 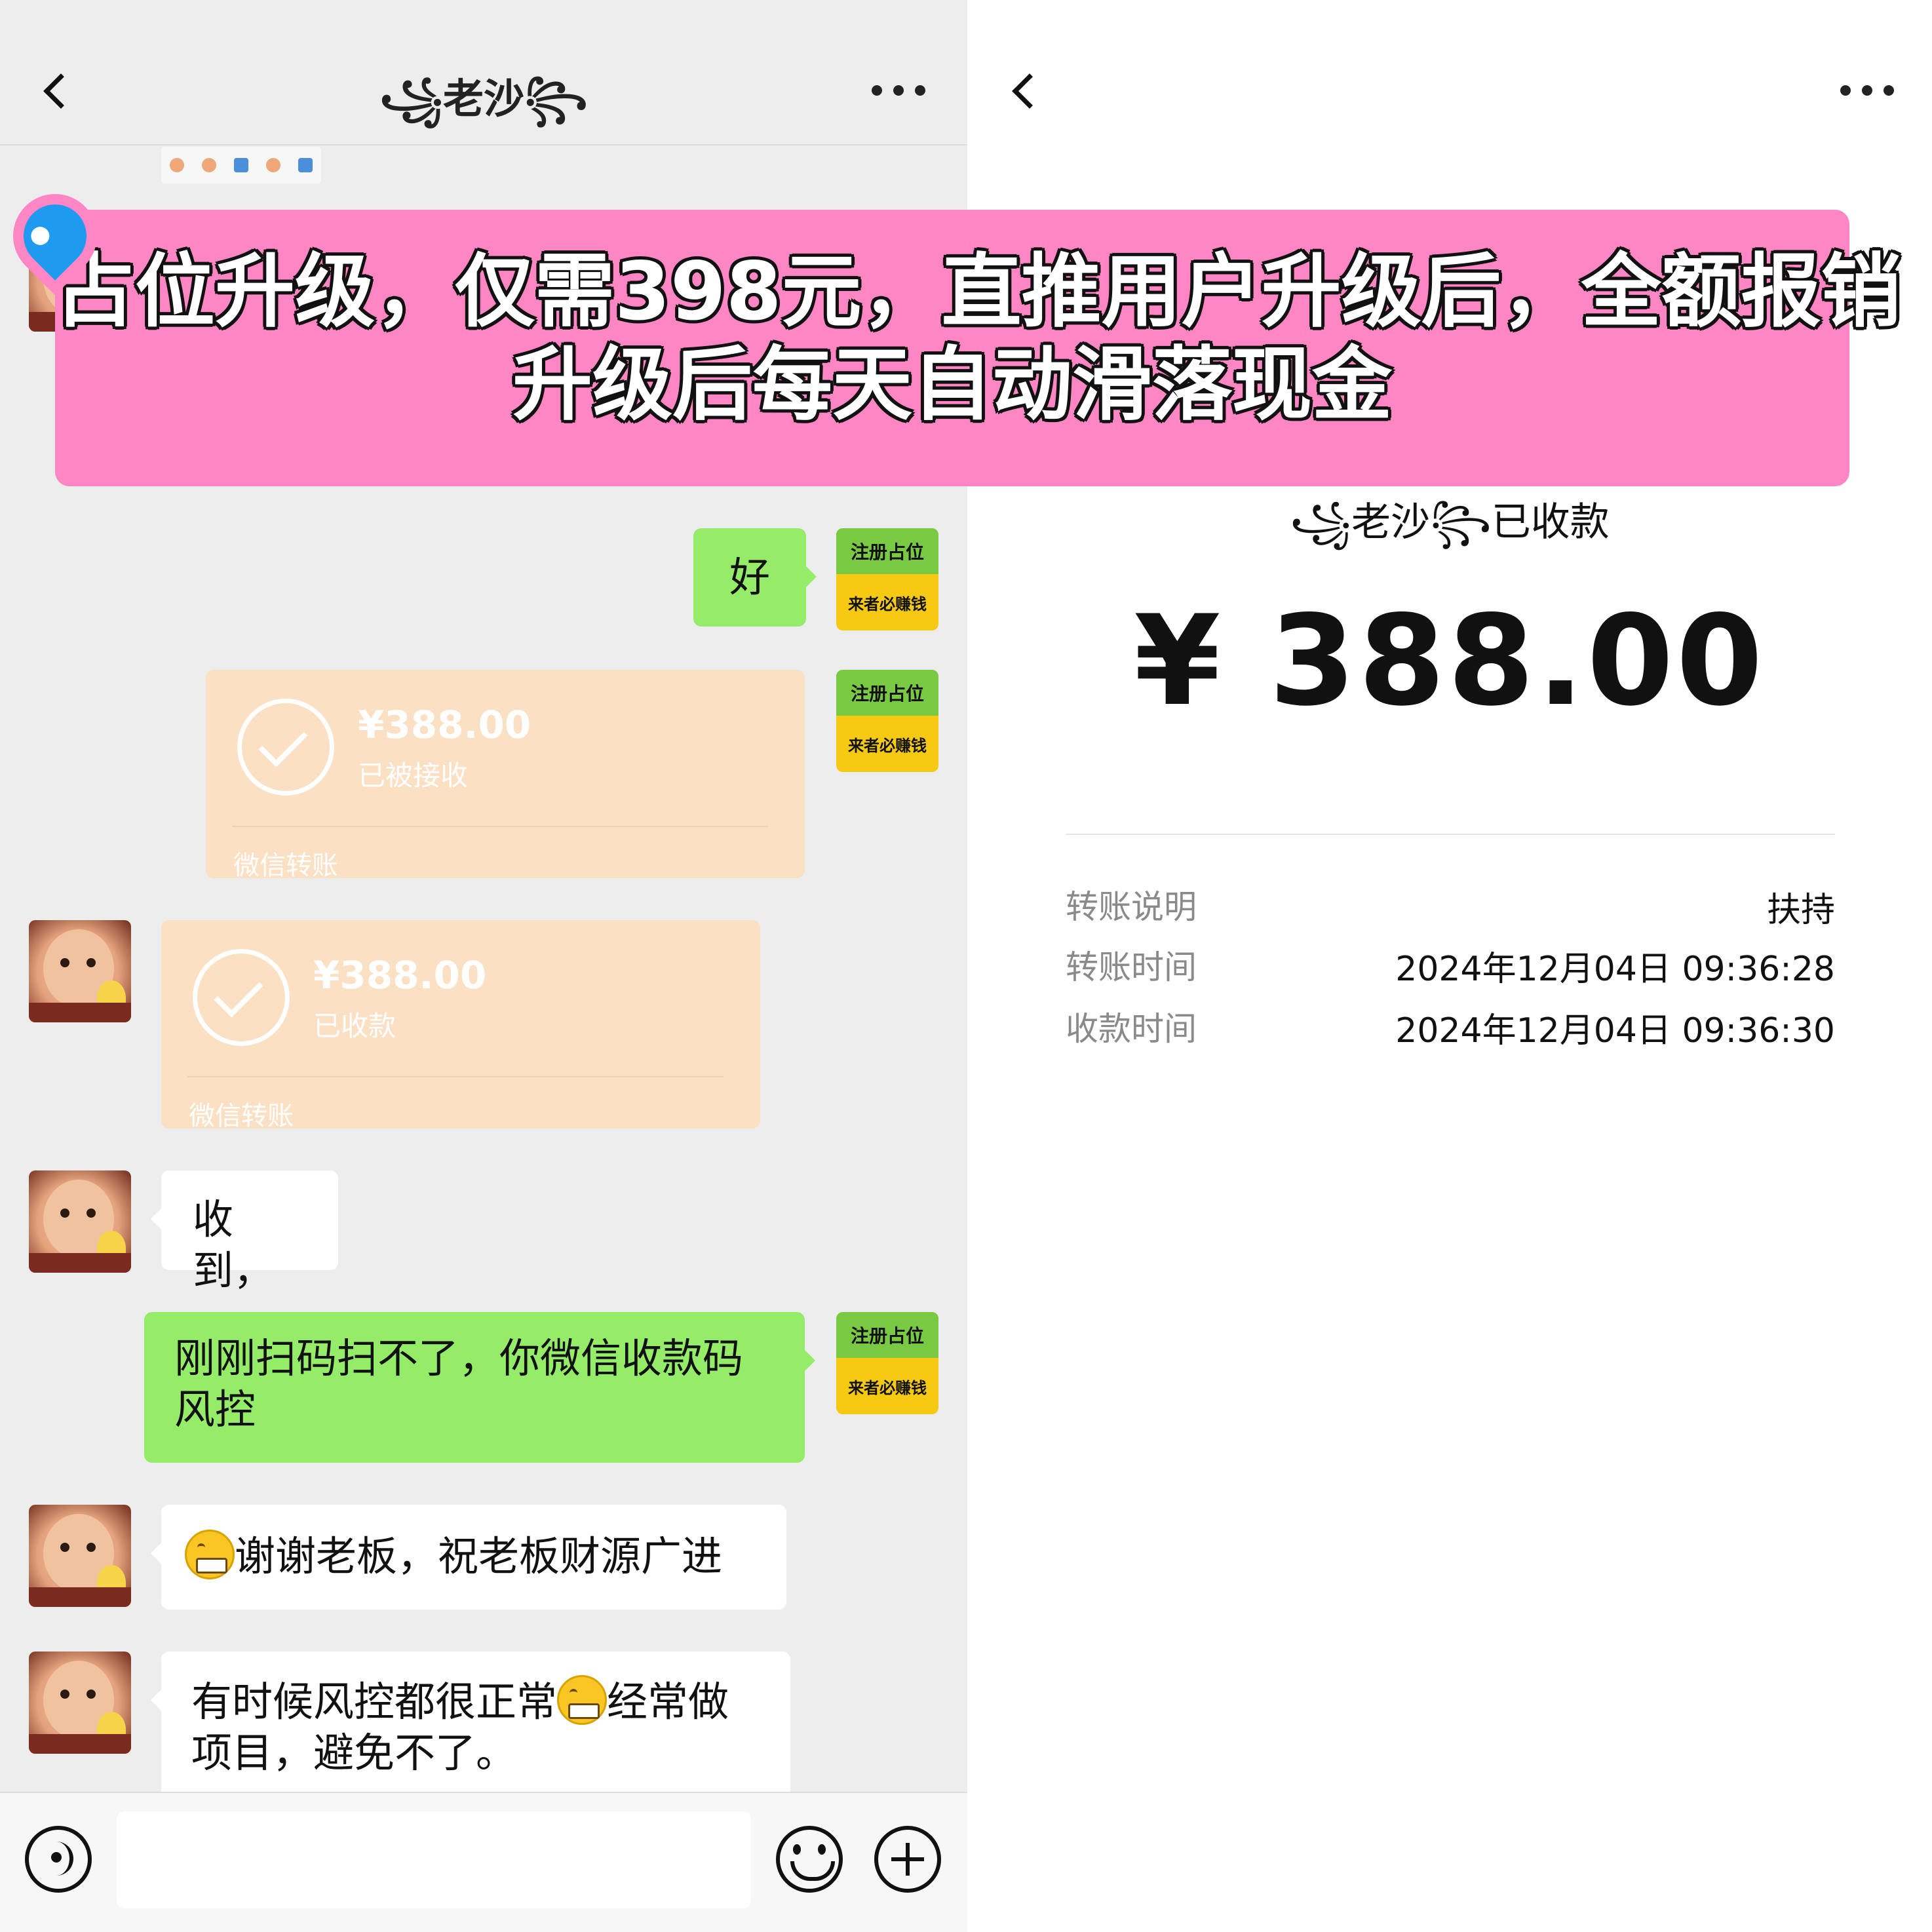 I want to click on received-message-bubble: 谢谢老板，祝老板财源广进, so click(x=468, y=1557).